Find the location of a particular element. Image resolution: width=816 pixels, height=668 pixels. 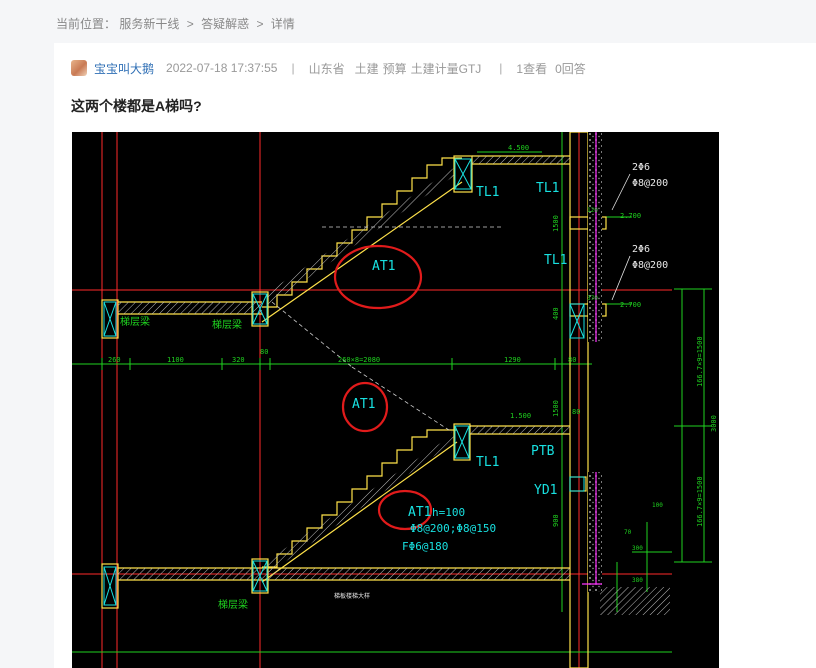

at1-thickness: h=100 is located at coordinates (448, 512).